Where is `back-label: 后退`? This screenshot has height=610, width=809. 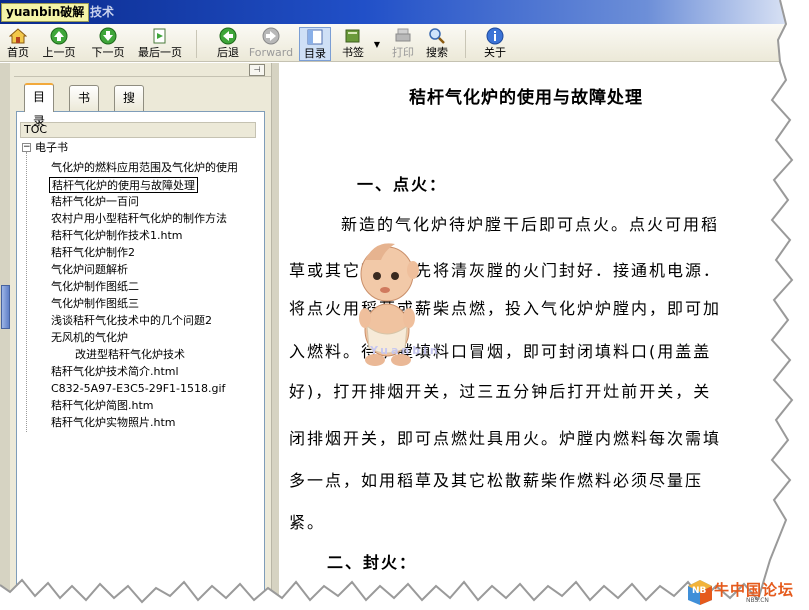 back-label: 后退 is located at coordinates (228, 52).